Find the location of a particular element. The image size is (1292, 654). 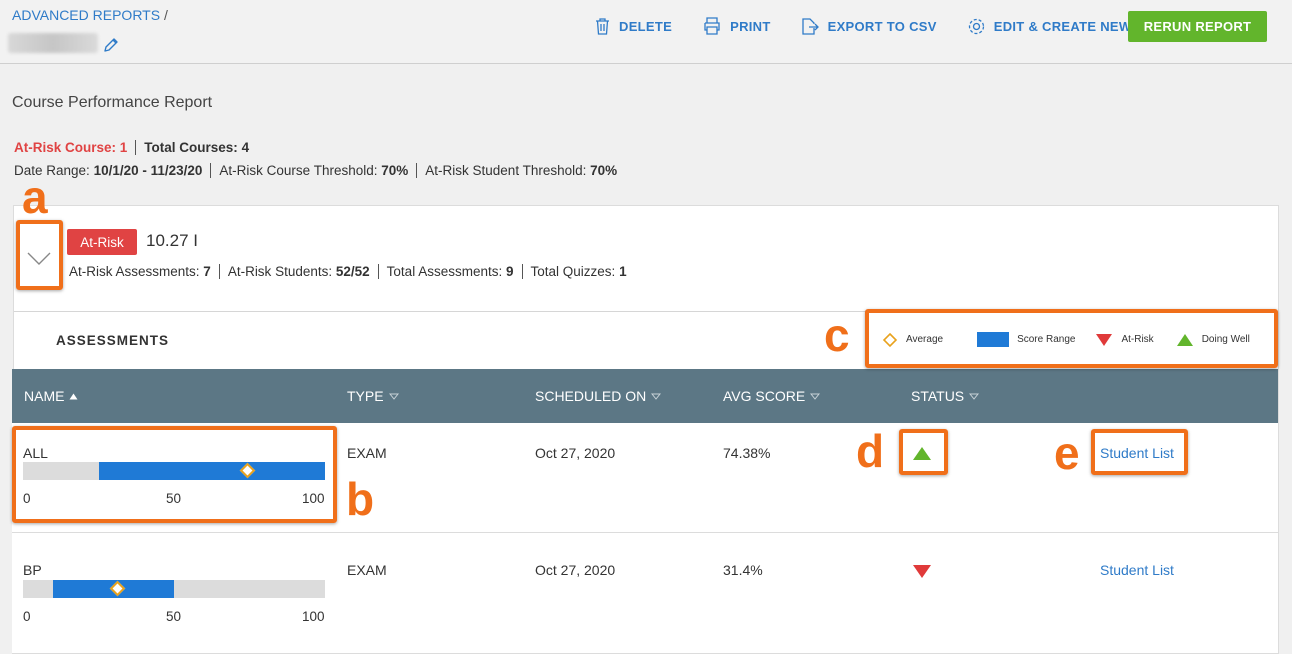

export-csv-button: EXPORT TO CSV is located at coordinates (869, 26).